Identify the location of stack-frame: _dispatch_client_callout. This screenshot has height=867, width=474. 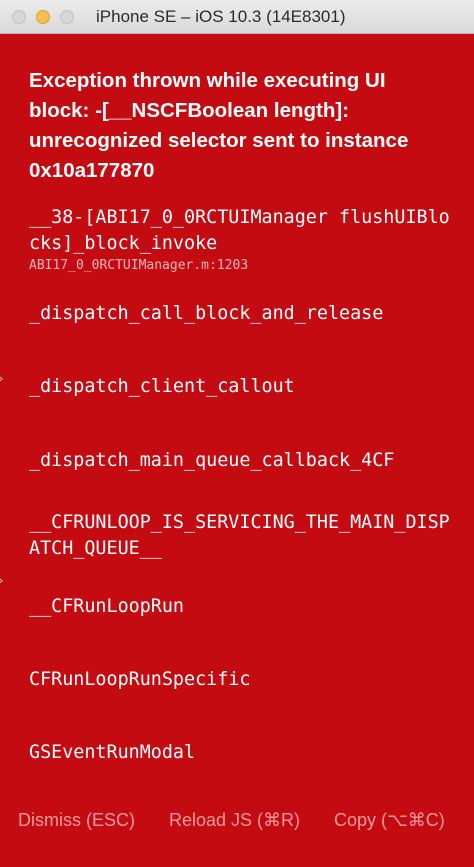
(244, 387).